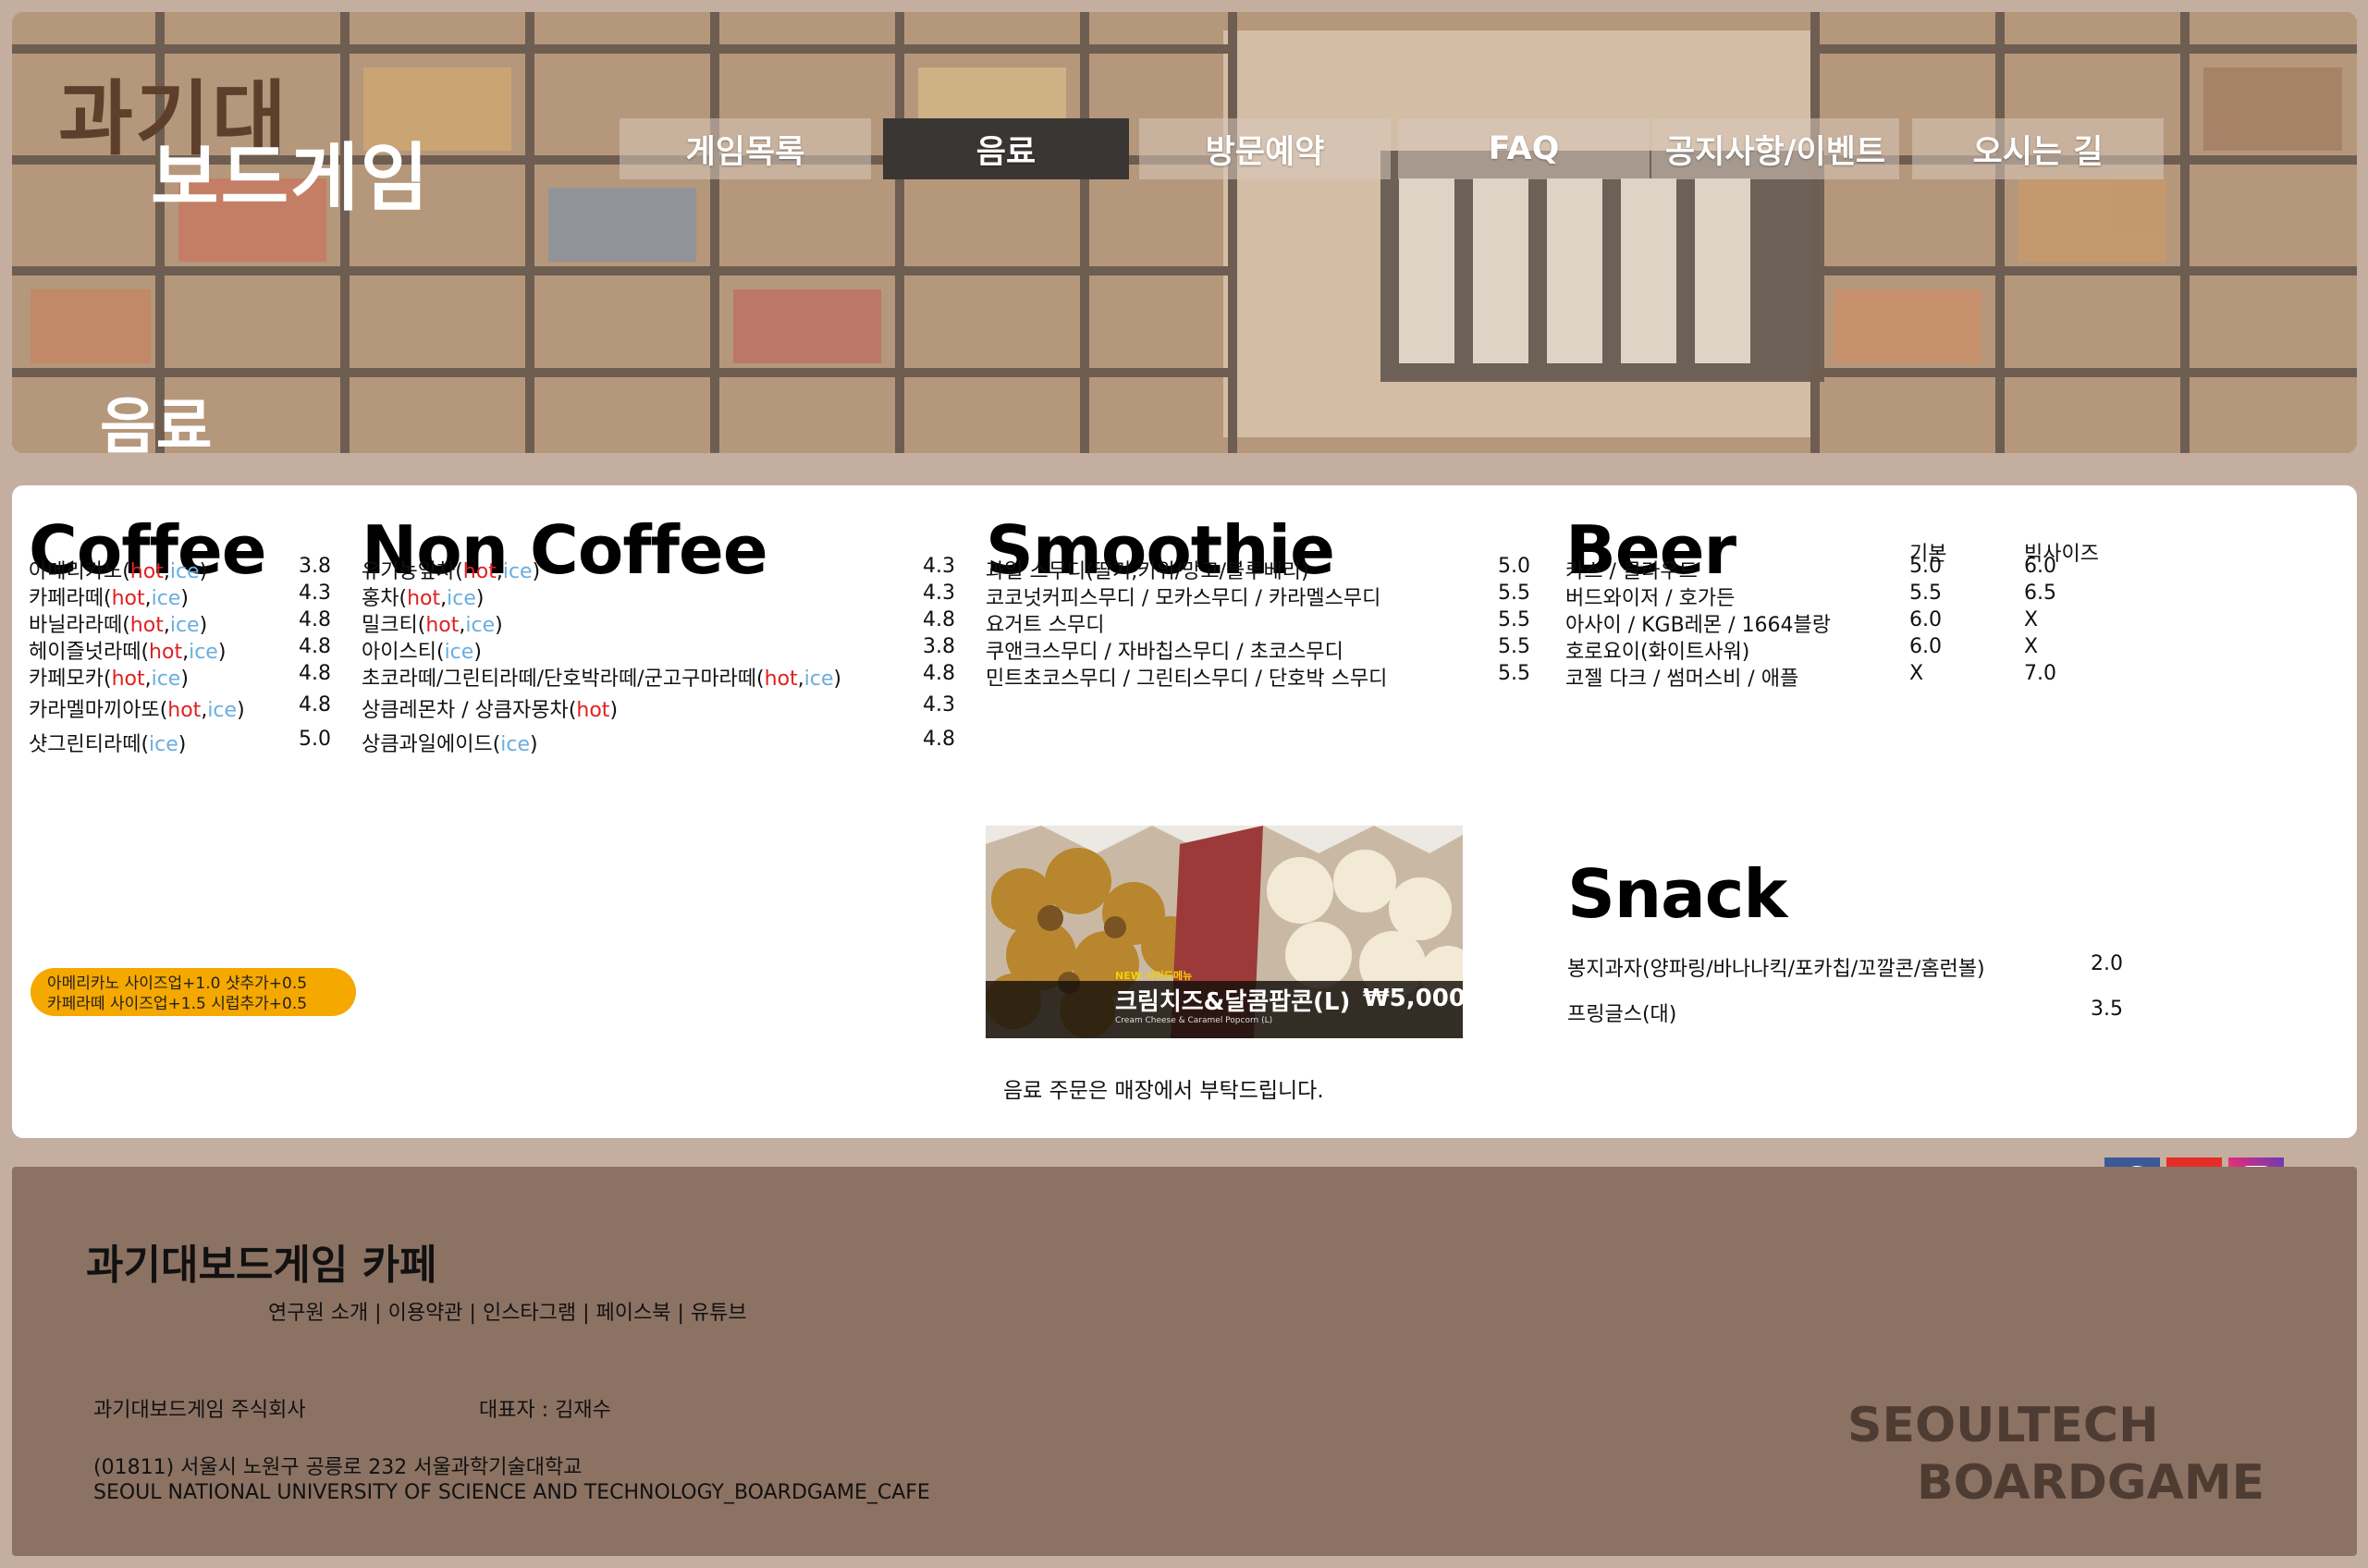 The width and height of the screenshot is (2368, 1568). What do you see at coordinates (939, 647) in the screenshot?
I see `noncoffee-price: 3.8` at bounding box center [939, 647].